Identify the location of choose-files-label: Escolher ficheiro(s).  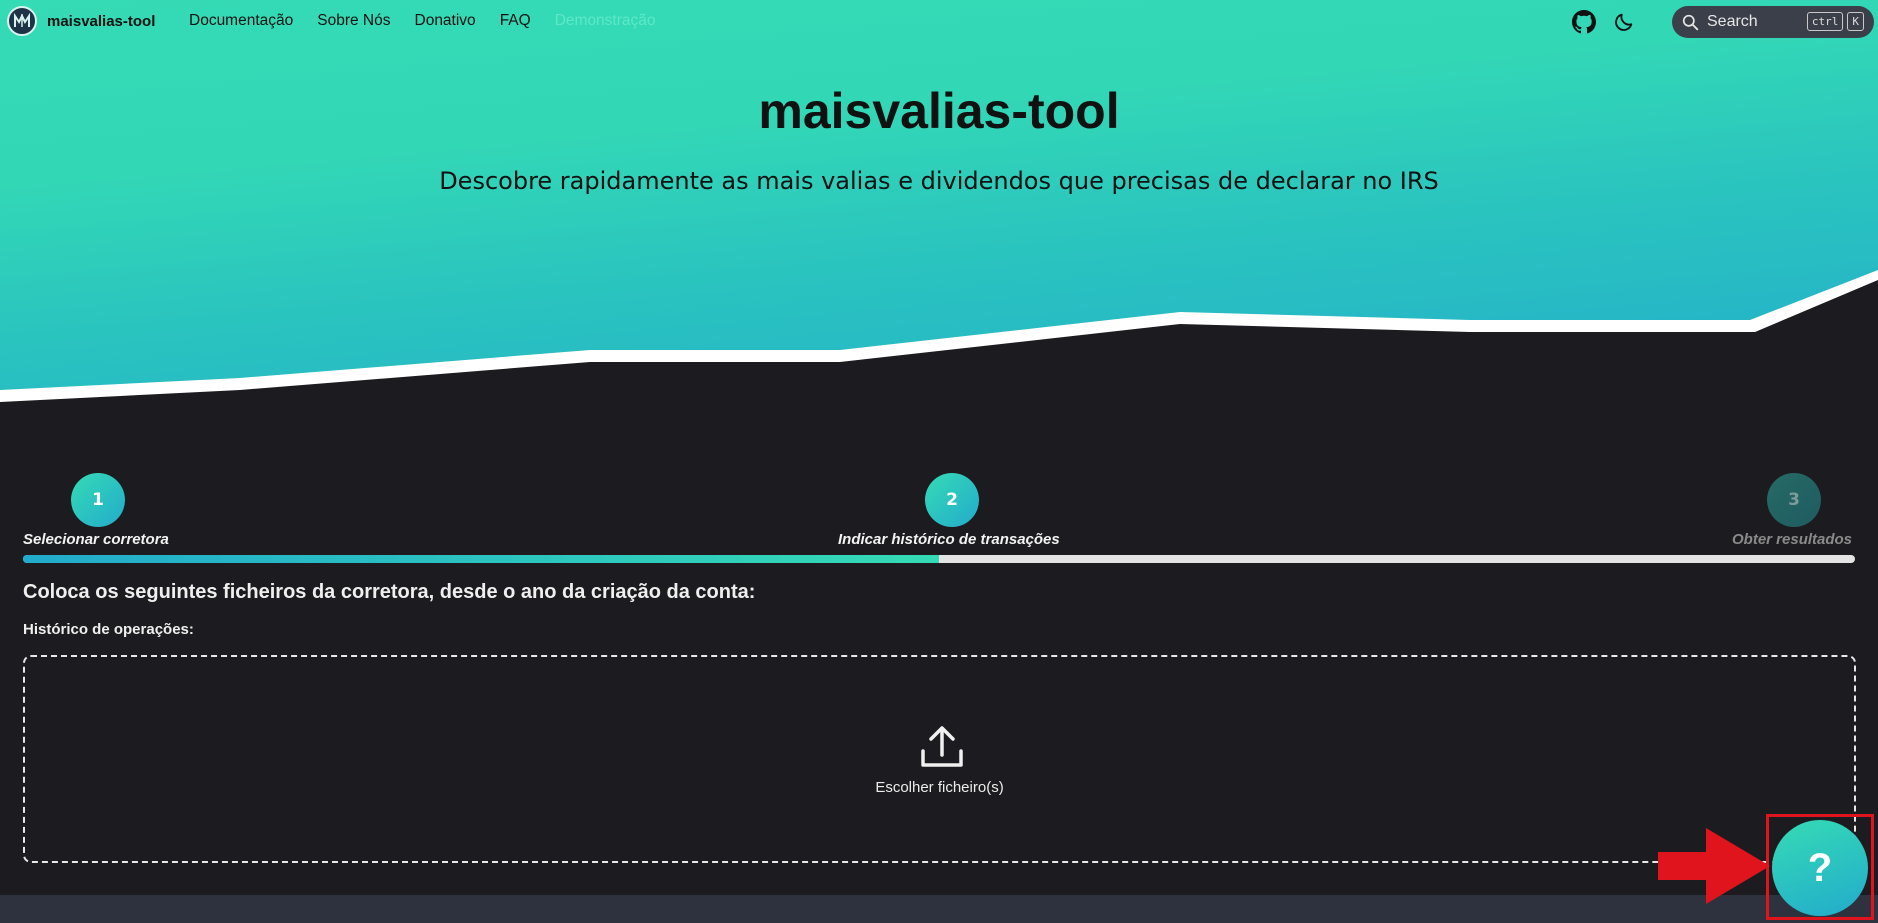
(939, 787).